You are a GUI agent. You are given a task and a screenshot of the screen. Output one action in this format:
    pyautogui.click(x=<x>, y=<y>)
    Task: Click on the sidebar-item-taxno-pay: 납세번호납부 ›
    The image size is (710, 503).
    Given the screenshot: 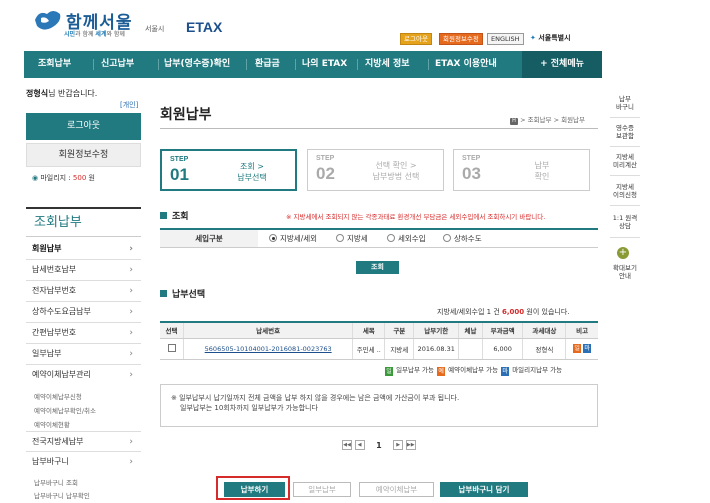 What is the action you would take?
    pyautogui.click(x=83, y=270)
    